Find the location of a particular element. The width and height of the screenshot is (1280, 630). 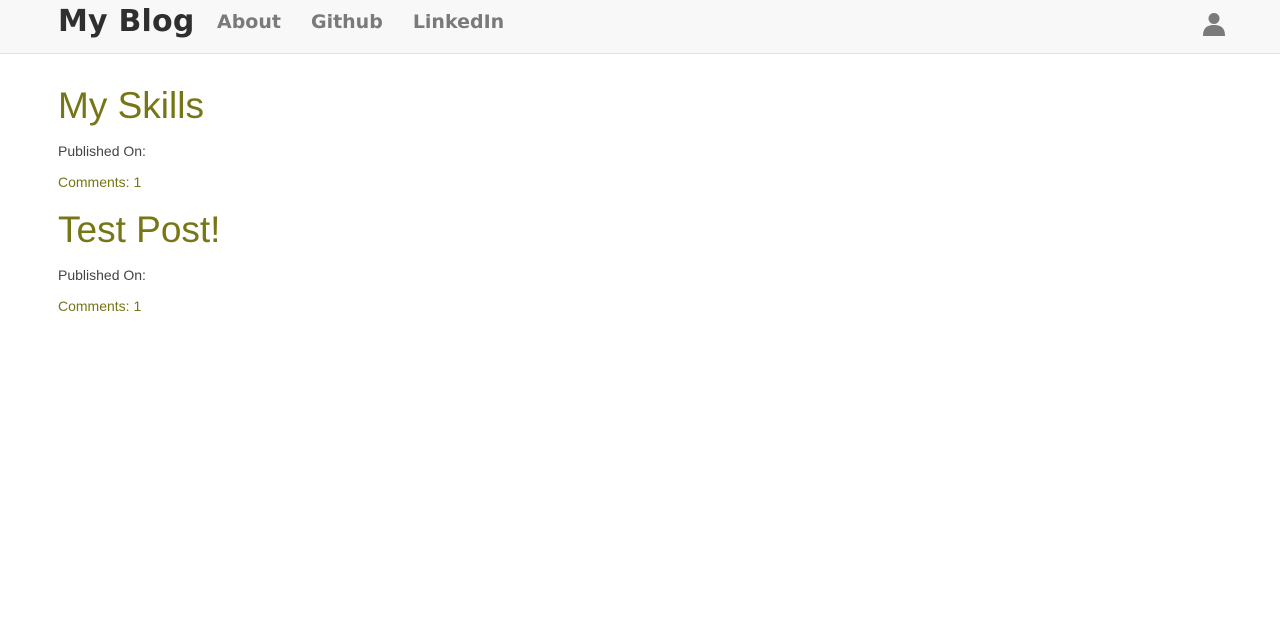

nav-links: About Github LinkedIn is located at coordinates (375, 22).